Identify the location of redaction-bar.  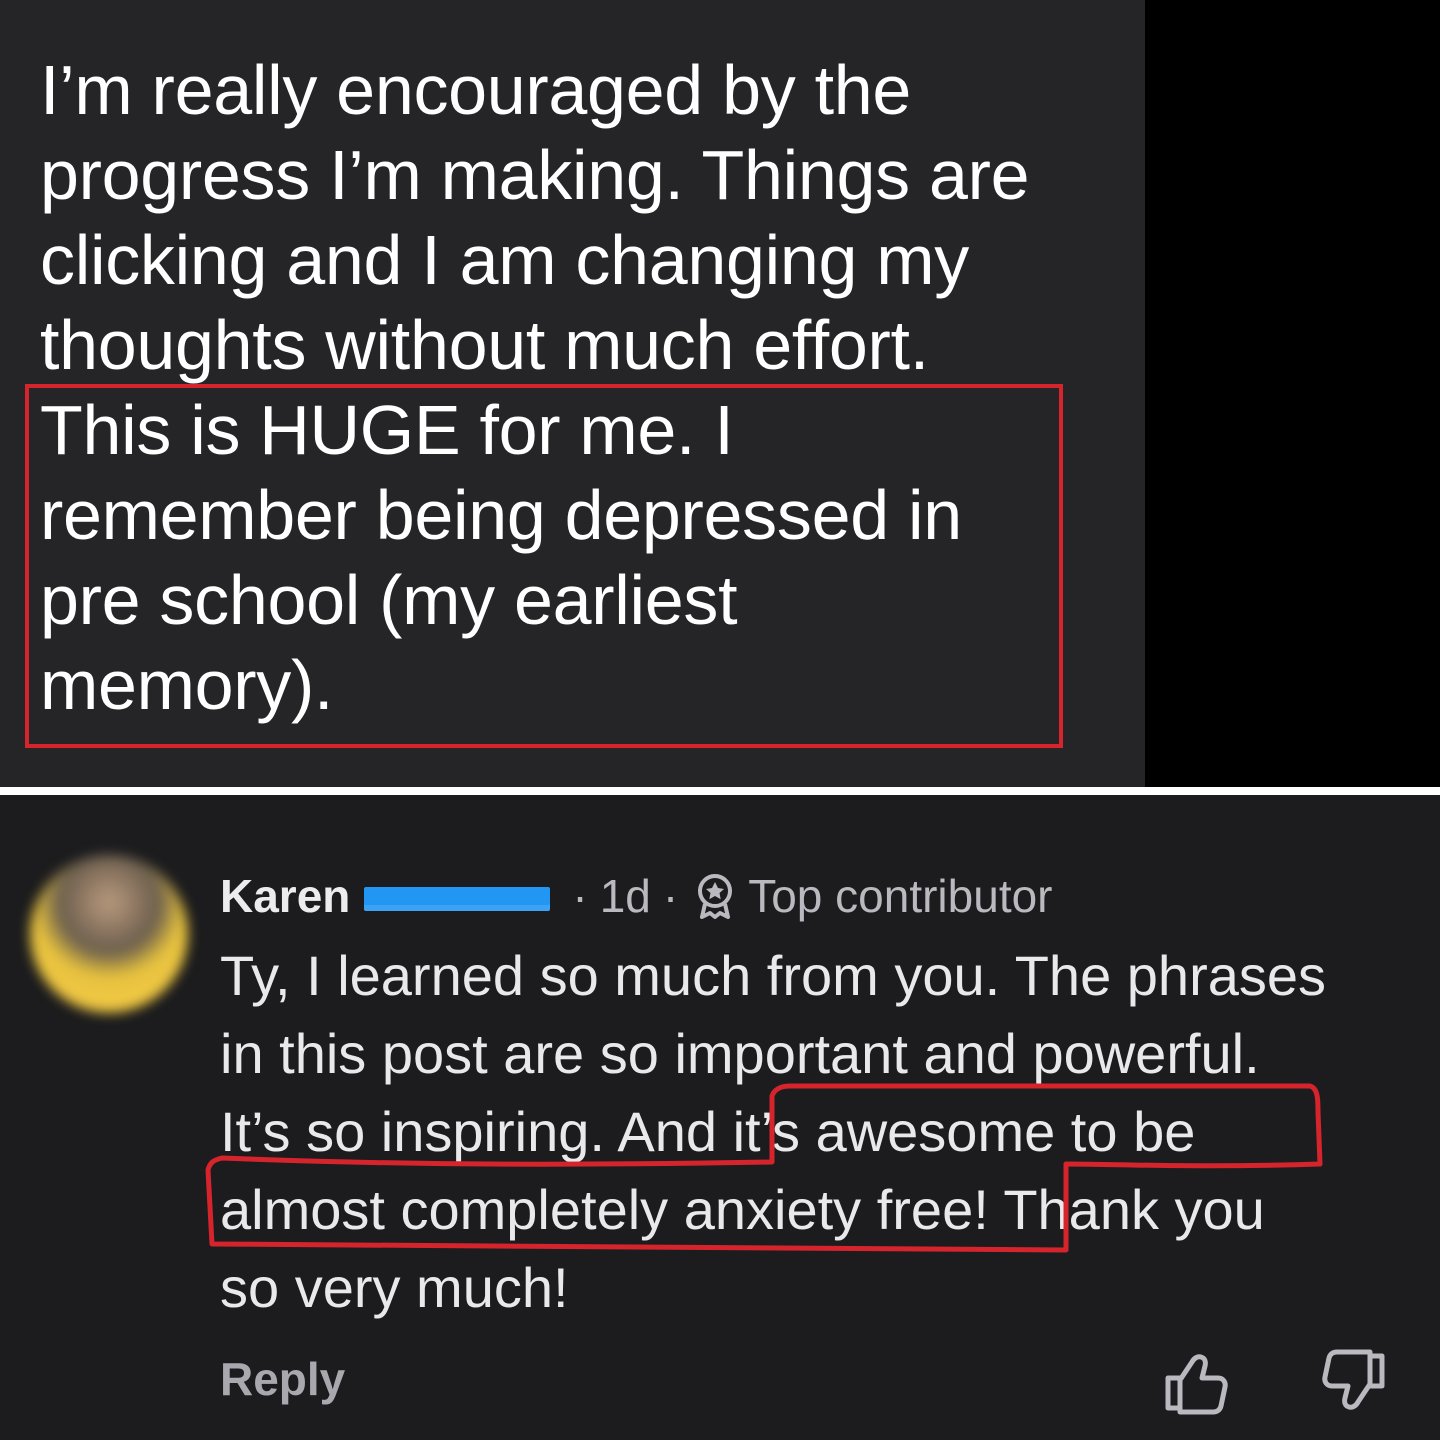
(457, 899).